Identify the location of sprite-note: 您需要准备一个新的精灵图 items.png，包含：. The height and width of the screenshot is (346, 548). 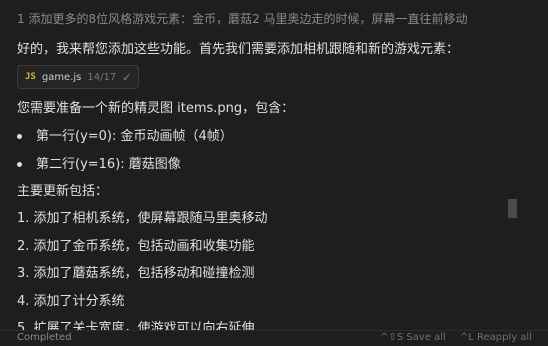
(156, 108).